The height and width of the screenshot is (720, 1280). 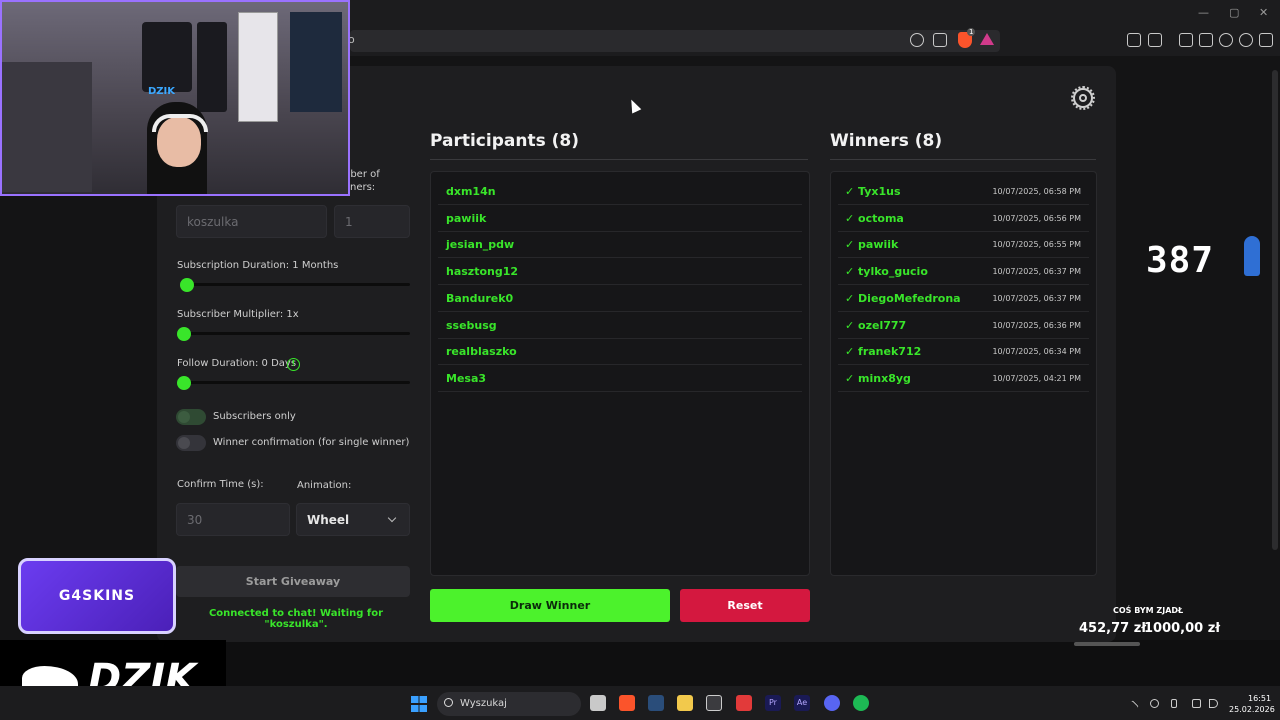 I want to click on task-view-icon, so click(x=598, y=703).